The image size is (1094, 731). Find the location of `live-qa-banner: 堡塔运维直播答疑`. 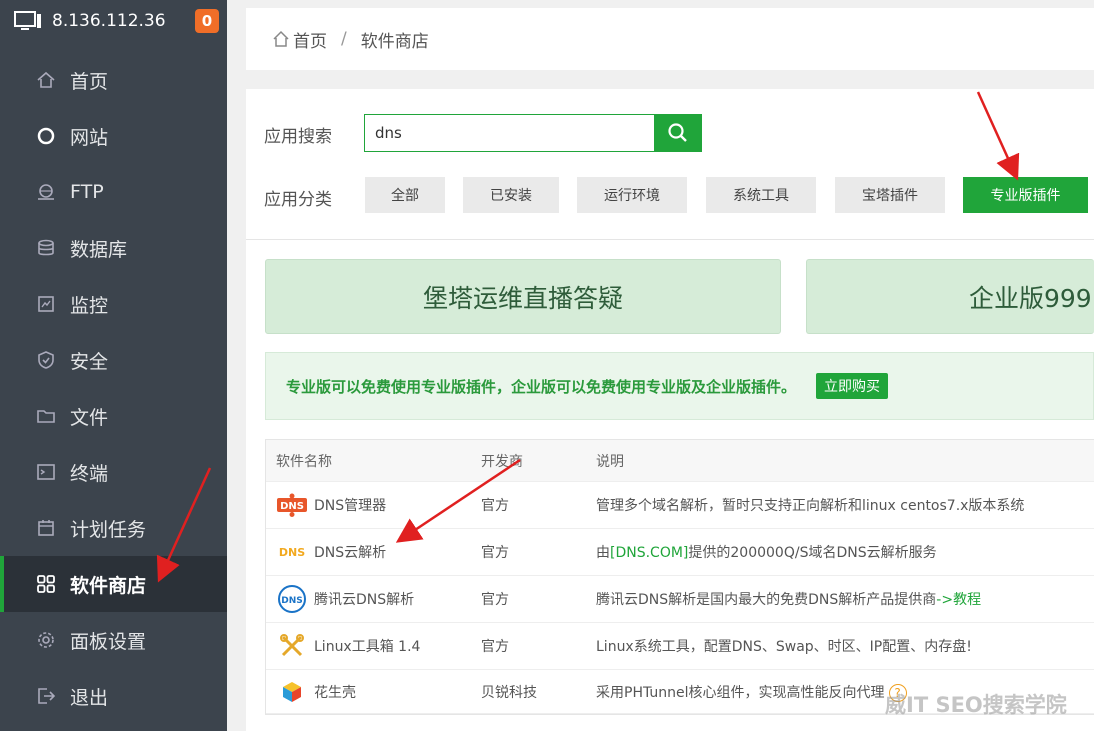

live-qa-banner: 堡塔运维直播答疑 is located at coordinates (523, 296).